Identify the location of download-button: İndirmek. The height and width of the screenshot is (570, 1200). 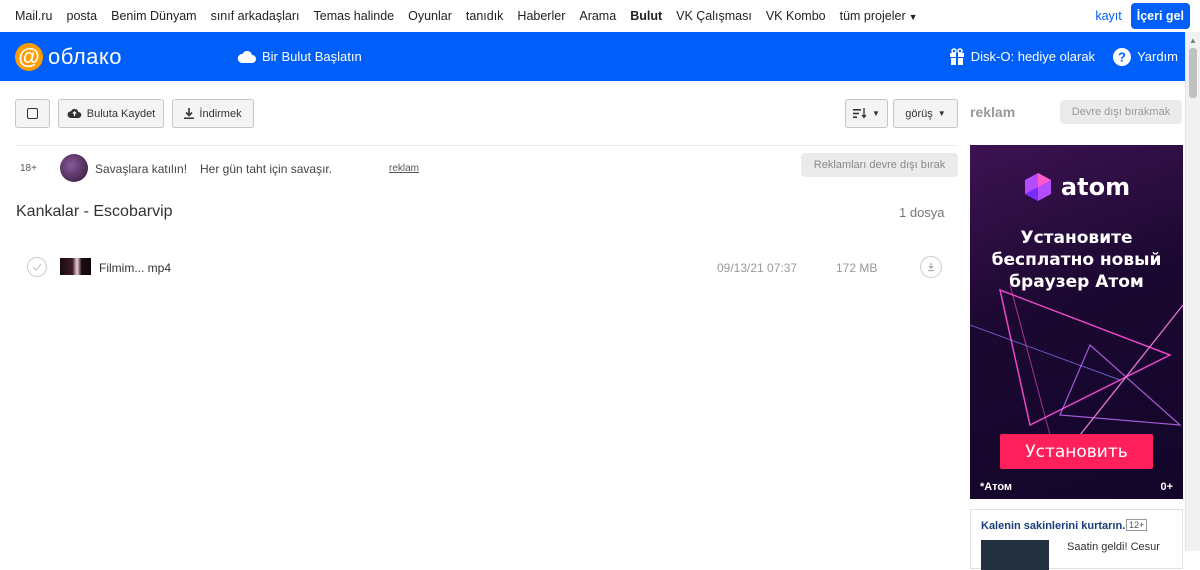
(213, 113).